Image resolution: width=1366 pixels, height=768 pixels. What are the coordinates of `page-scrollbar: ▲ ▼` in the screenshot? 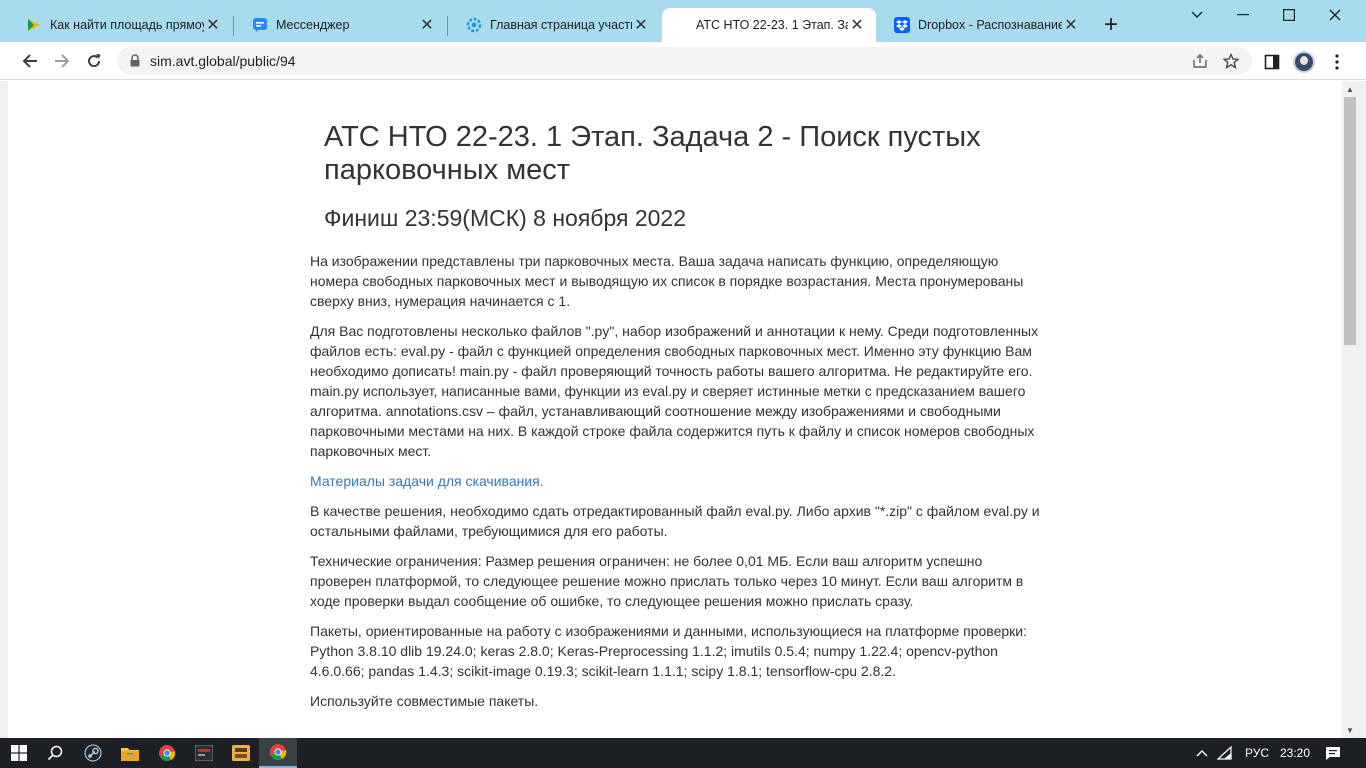 It's located at (1350, 409).